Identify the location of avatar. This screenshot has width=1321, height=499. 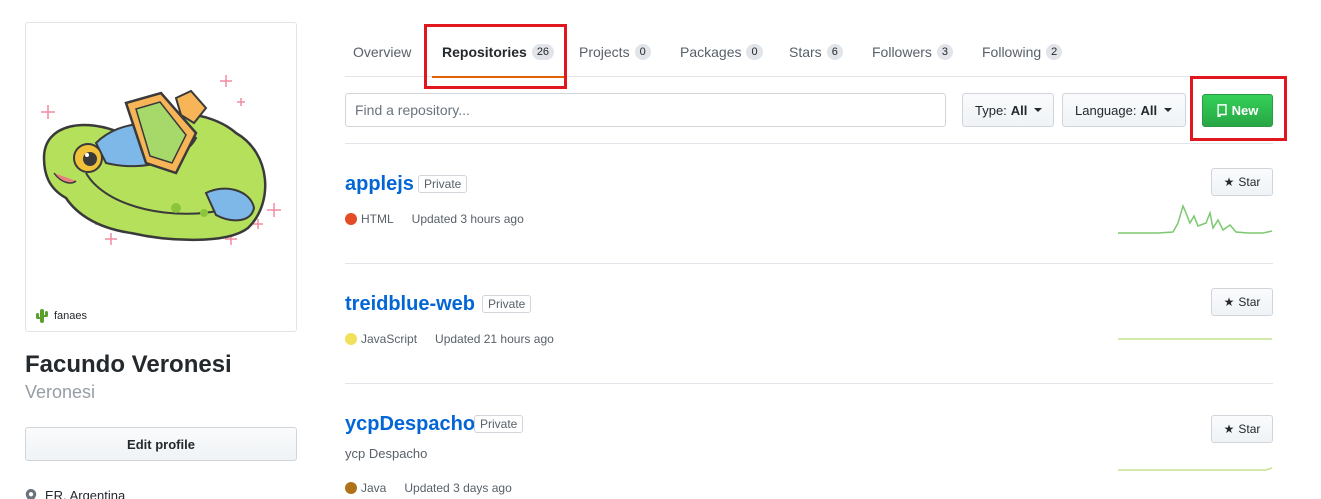
(161, 163).